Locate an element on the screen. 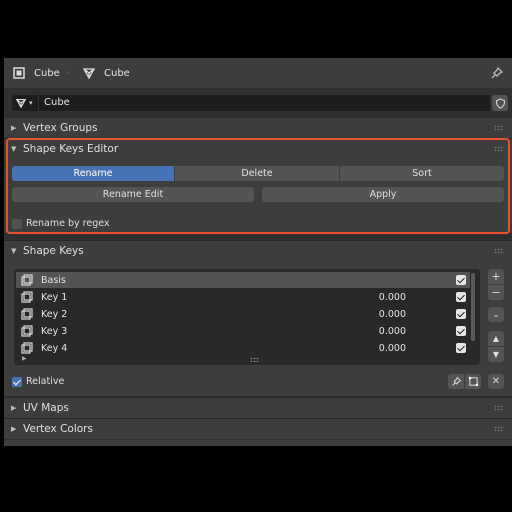 The width and height of the screenshot is (512, 512). list-filter-toggle-icon: ▶ is located at coordinates (24, 358).